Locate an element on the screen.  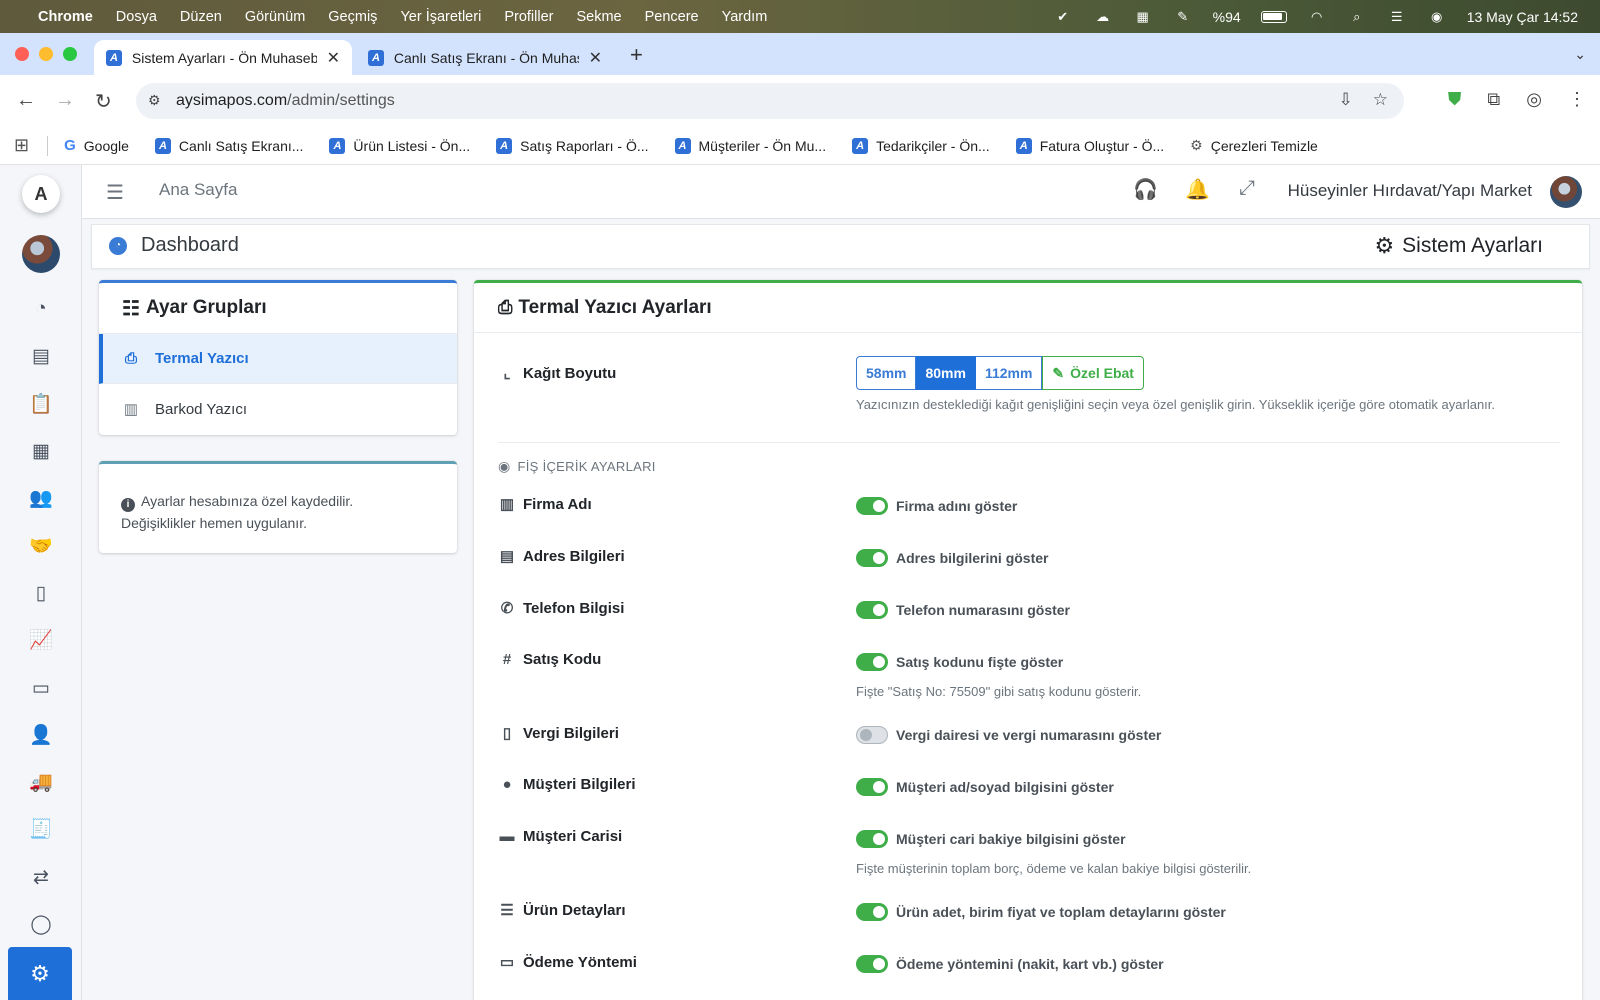
group-item-barcode-printer: ▥ Barkod Yazıcı is located at coordinates (278, 409).